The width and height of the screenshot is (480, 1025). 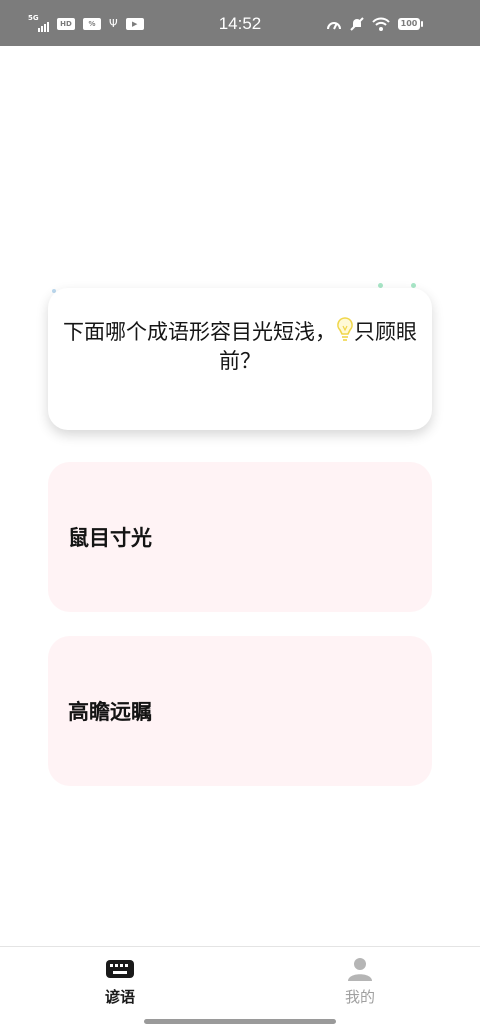 What do you see at coordinates (360, 981) in the screenshot?
I see `tab-me: 我的` at bounding box center [360, 981].